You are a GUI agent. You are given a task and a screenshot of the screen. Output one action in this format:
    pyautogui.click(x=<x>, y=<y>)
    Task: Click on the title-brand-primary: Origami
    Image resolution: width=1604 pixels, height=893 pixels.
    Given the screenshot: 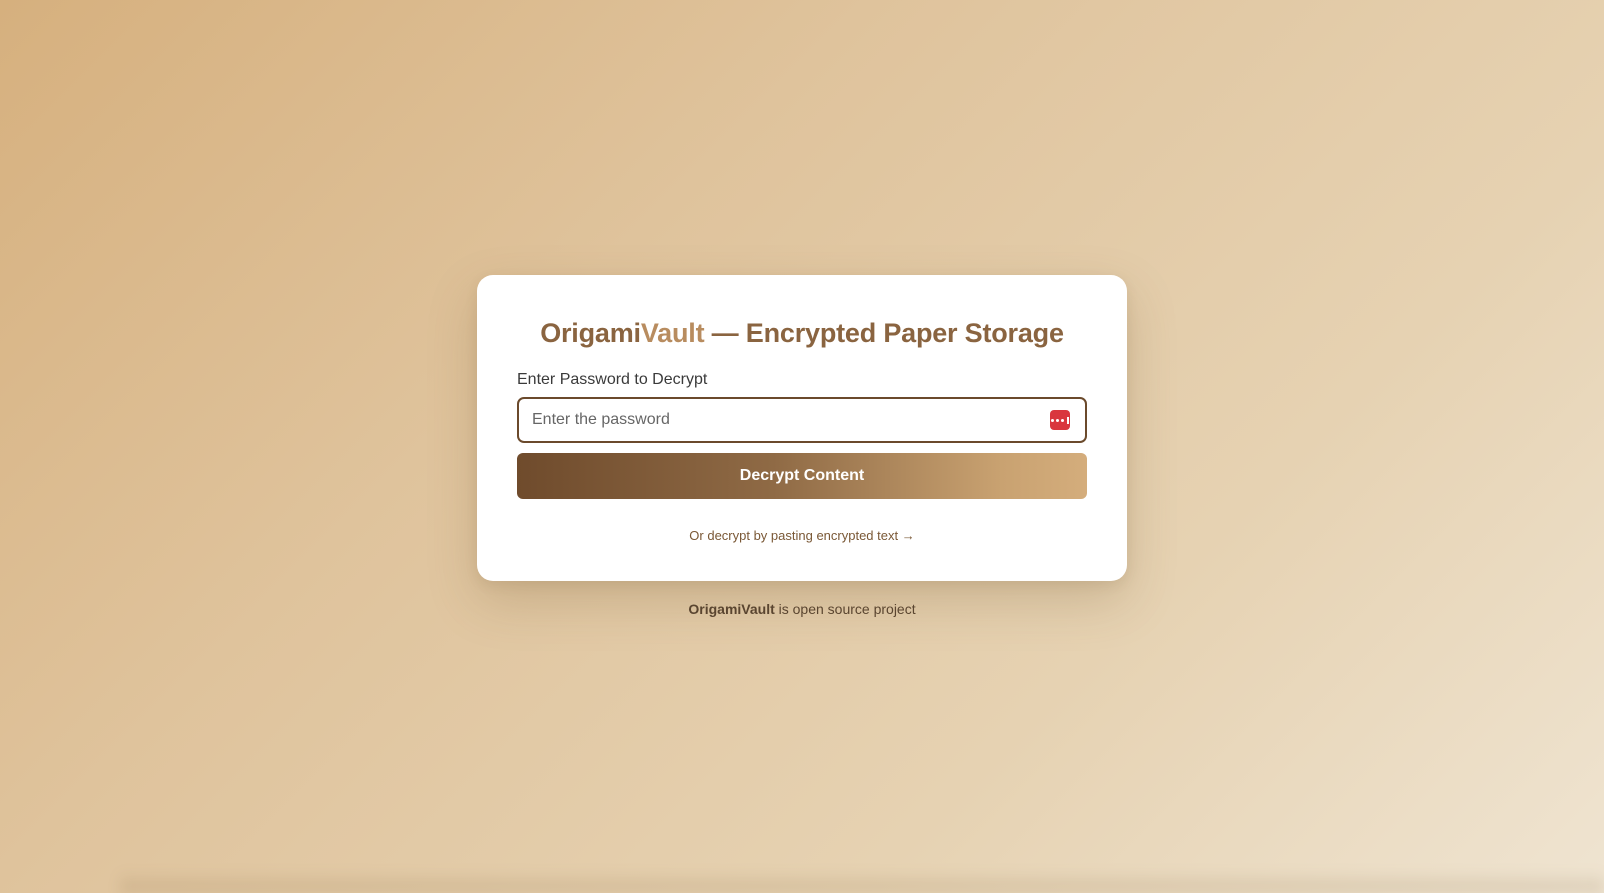 What is the action you would take?
    pyautogui.click(x=590, y=333)
    